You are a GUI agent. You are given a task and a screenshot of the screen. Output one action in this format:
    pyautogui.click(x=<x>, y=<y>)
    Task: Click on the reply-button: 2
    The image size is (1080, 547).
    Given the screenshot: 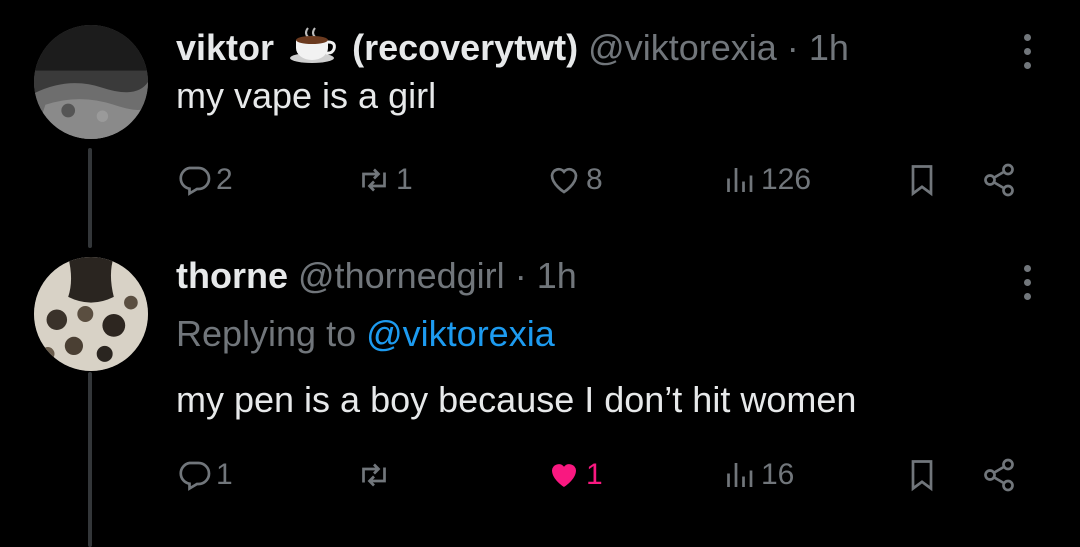 What is the action you would take?
    pyautogui.click(x=204, y=180)
    